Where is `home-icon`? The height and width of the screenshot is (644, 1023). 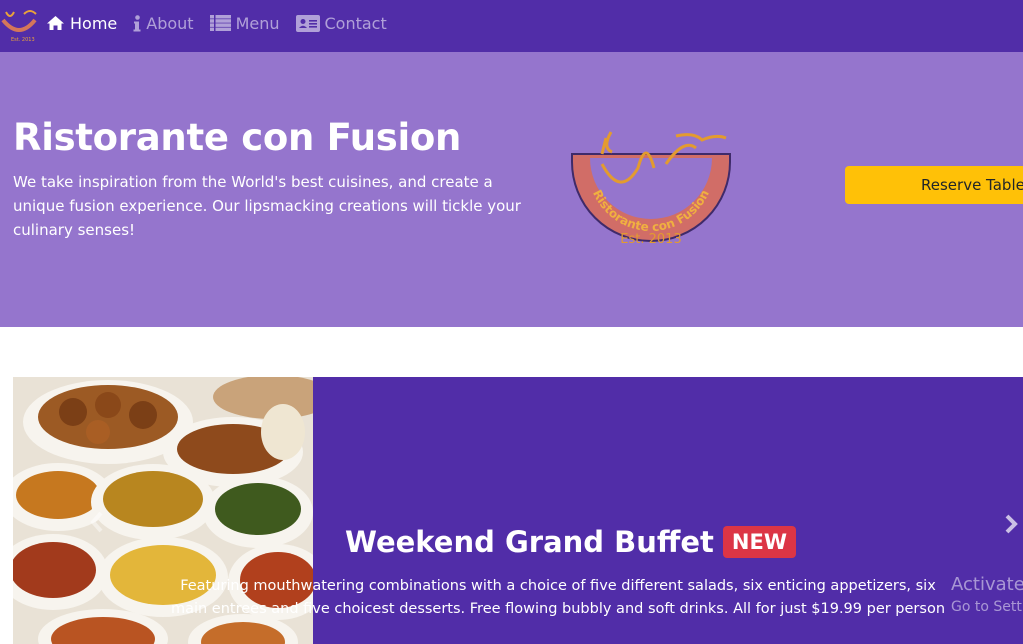 home-icon is located at coordinates (55, 23).